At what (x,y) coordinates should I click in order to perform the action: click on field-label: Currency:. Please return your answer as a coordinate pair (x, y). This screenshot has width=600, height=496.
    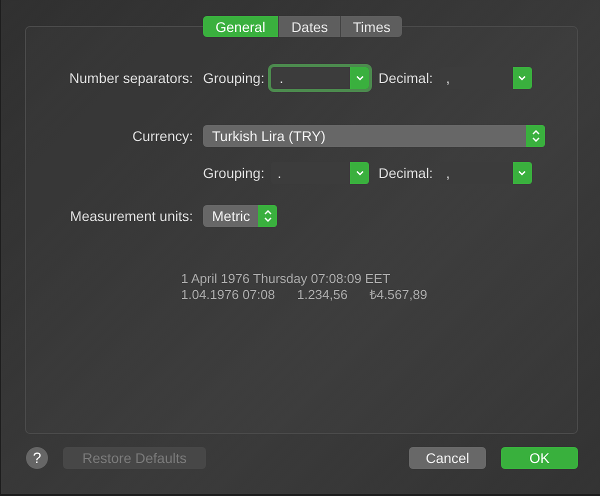
    Looking at the image, I should click on (162, 136).